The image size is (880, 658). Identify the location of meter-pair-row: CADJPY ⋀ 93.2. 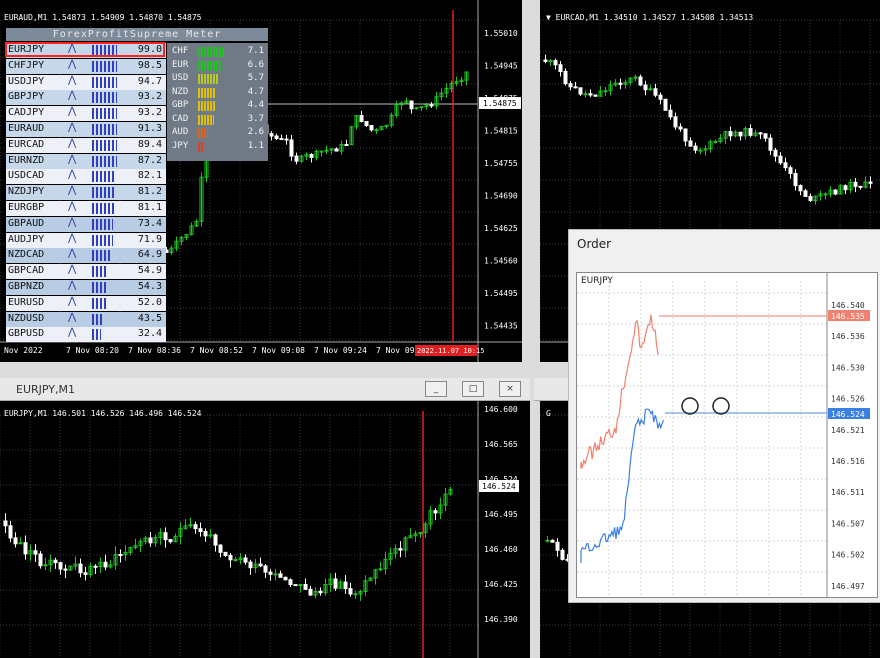
(86, 114).